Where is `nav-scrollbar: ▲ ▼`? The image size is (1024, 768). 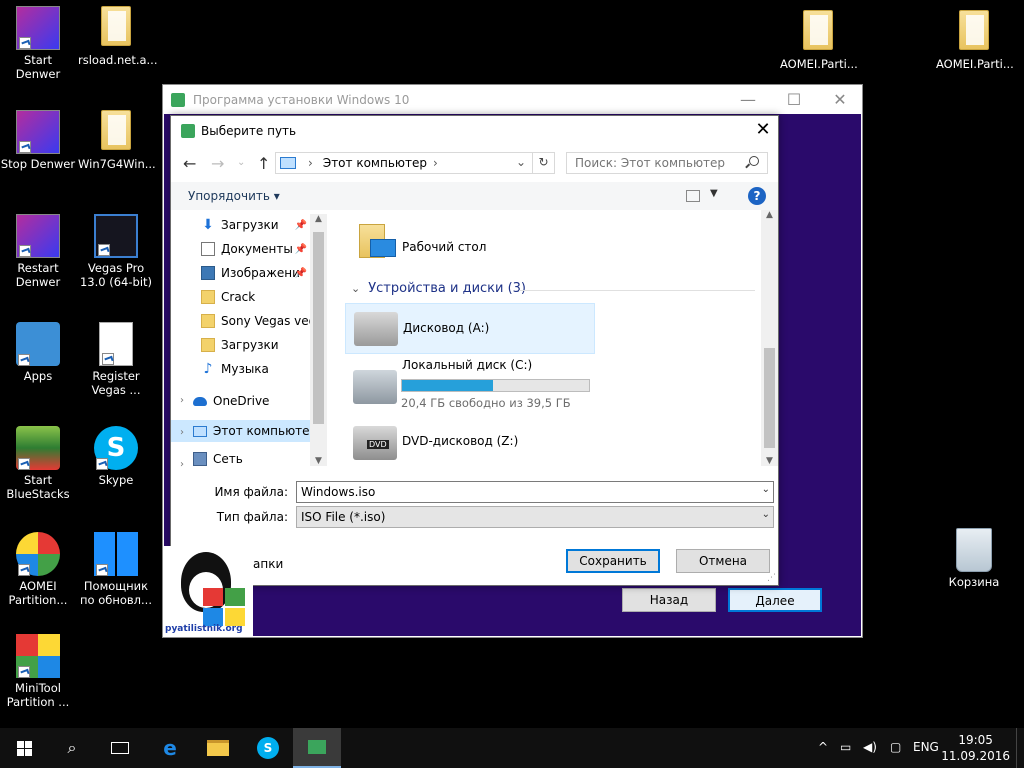
nav-scrollbar: ▲ ▼ is located at coordinates (318, 340).